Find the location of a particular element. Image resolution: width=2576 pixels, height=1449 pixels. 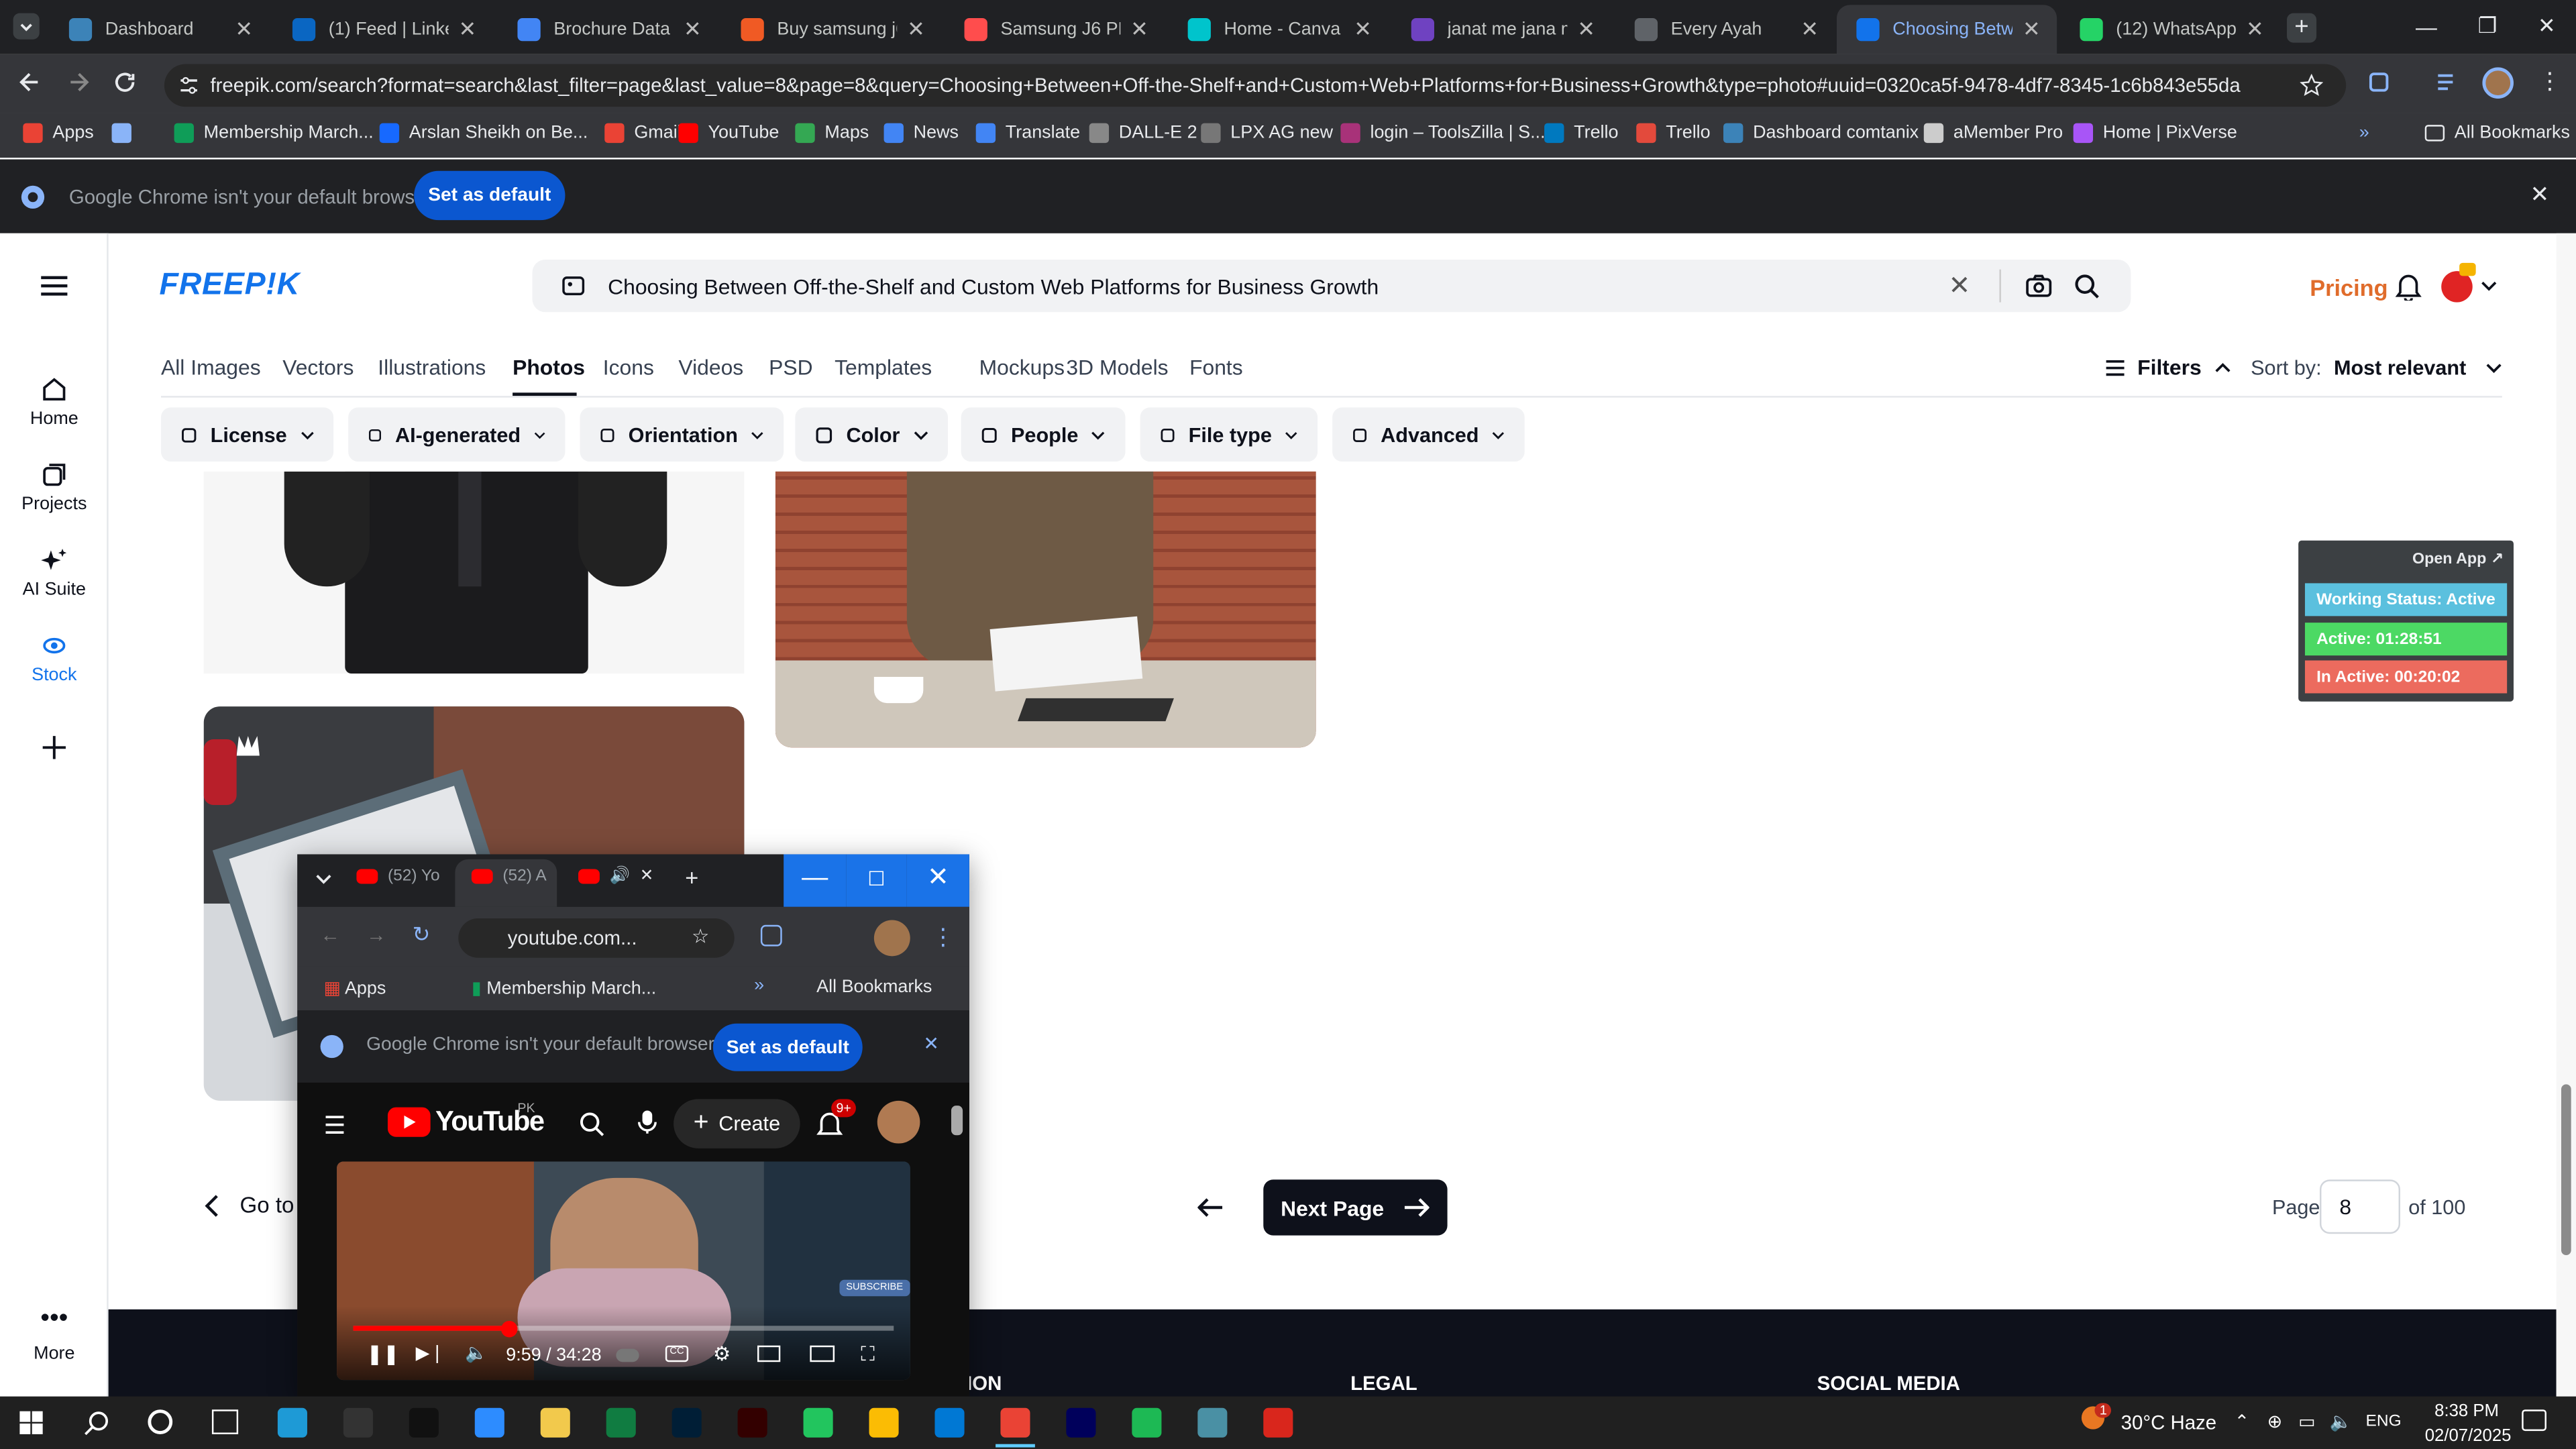

popup-close-button: ✕ is located at coordinates (937, 880).